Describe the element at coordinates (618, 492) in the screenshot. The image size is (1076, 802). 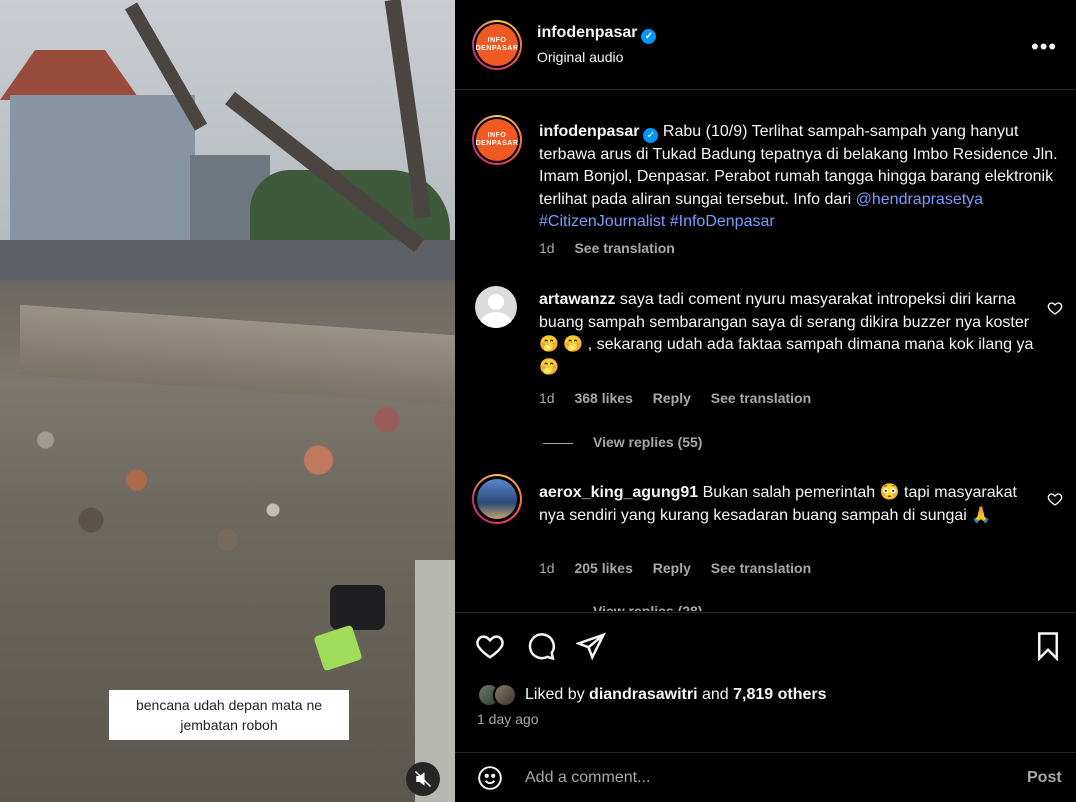
I see `comment-username: aerox_king_agung91` at that location.